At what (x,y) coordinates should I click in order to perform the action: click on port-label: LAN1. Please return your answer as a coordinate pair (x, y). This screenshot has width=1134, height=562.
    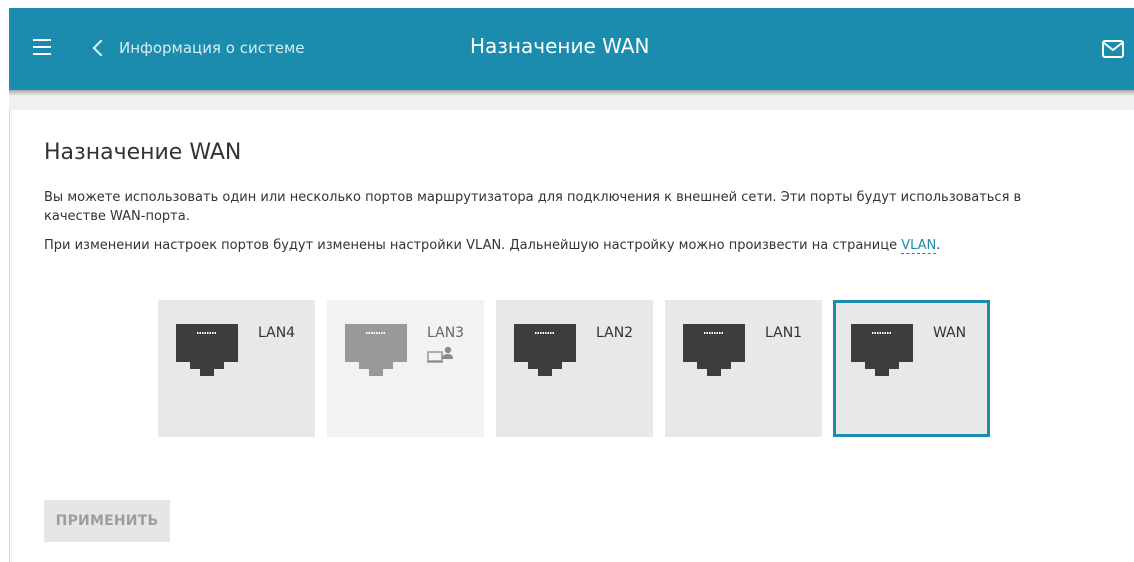
    Looking at the image, I should click on (784, 333).